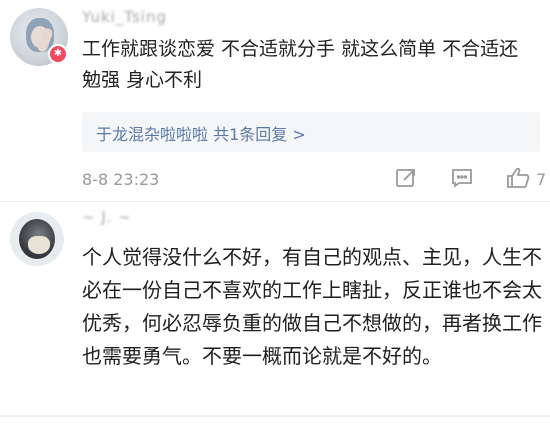 This screenshot has height=423, width=550. Describe the element at coordinates (124, 17) in the screenshot. I see `username: Yuki_Tsing` at that location.